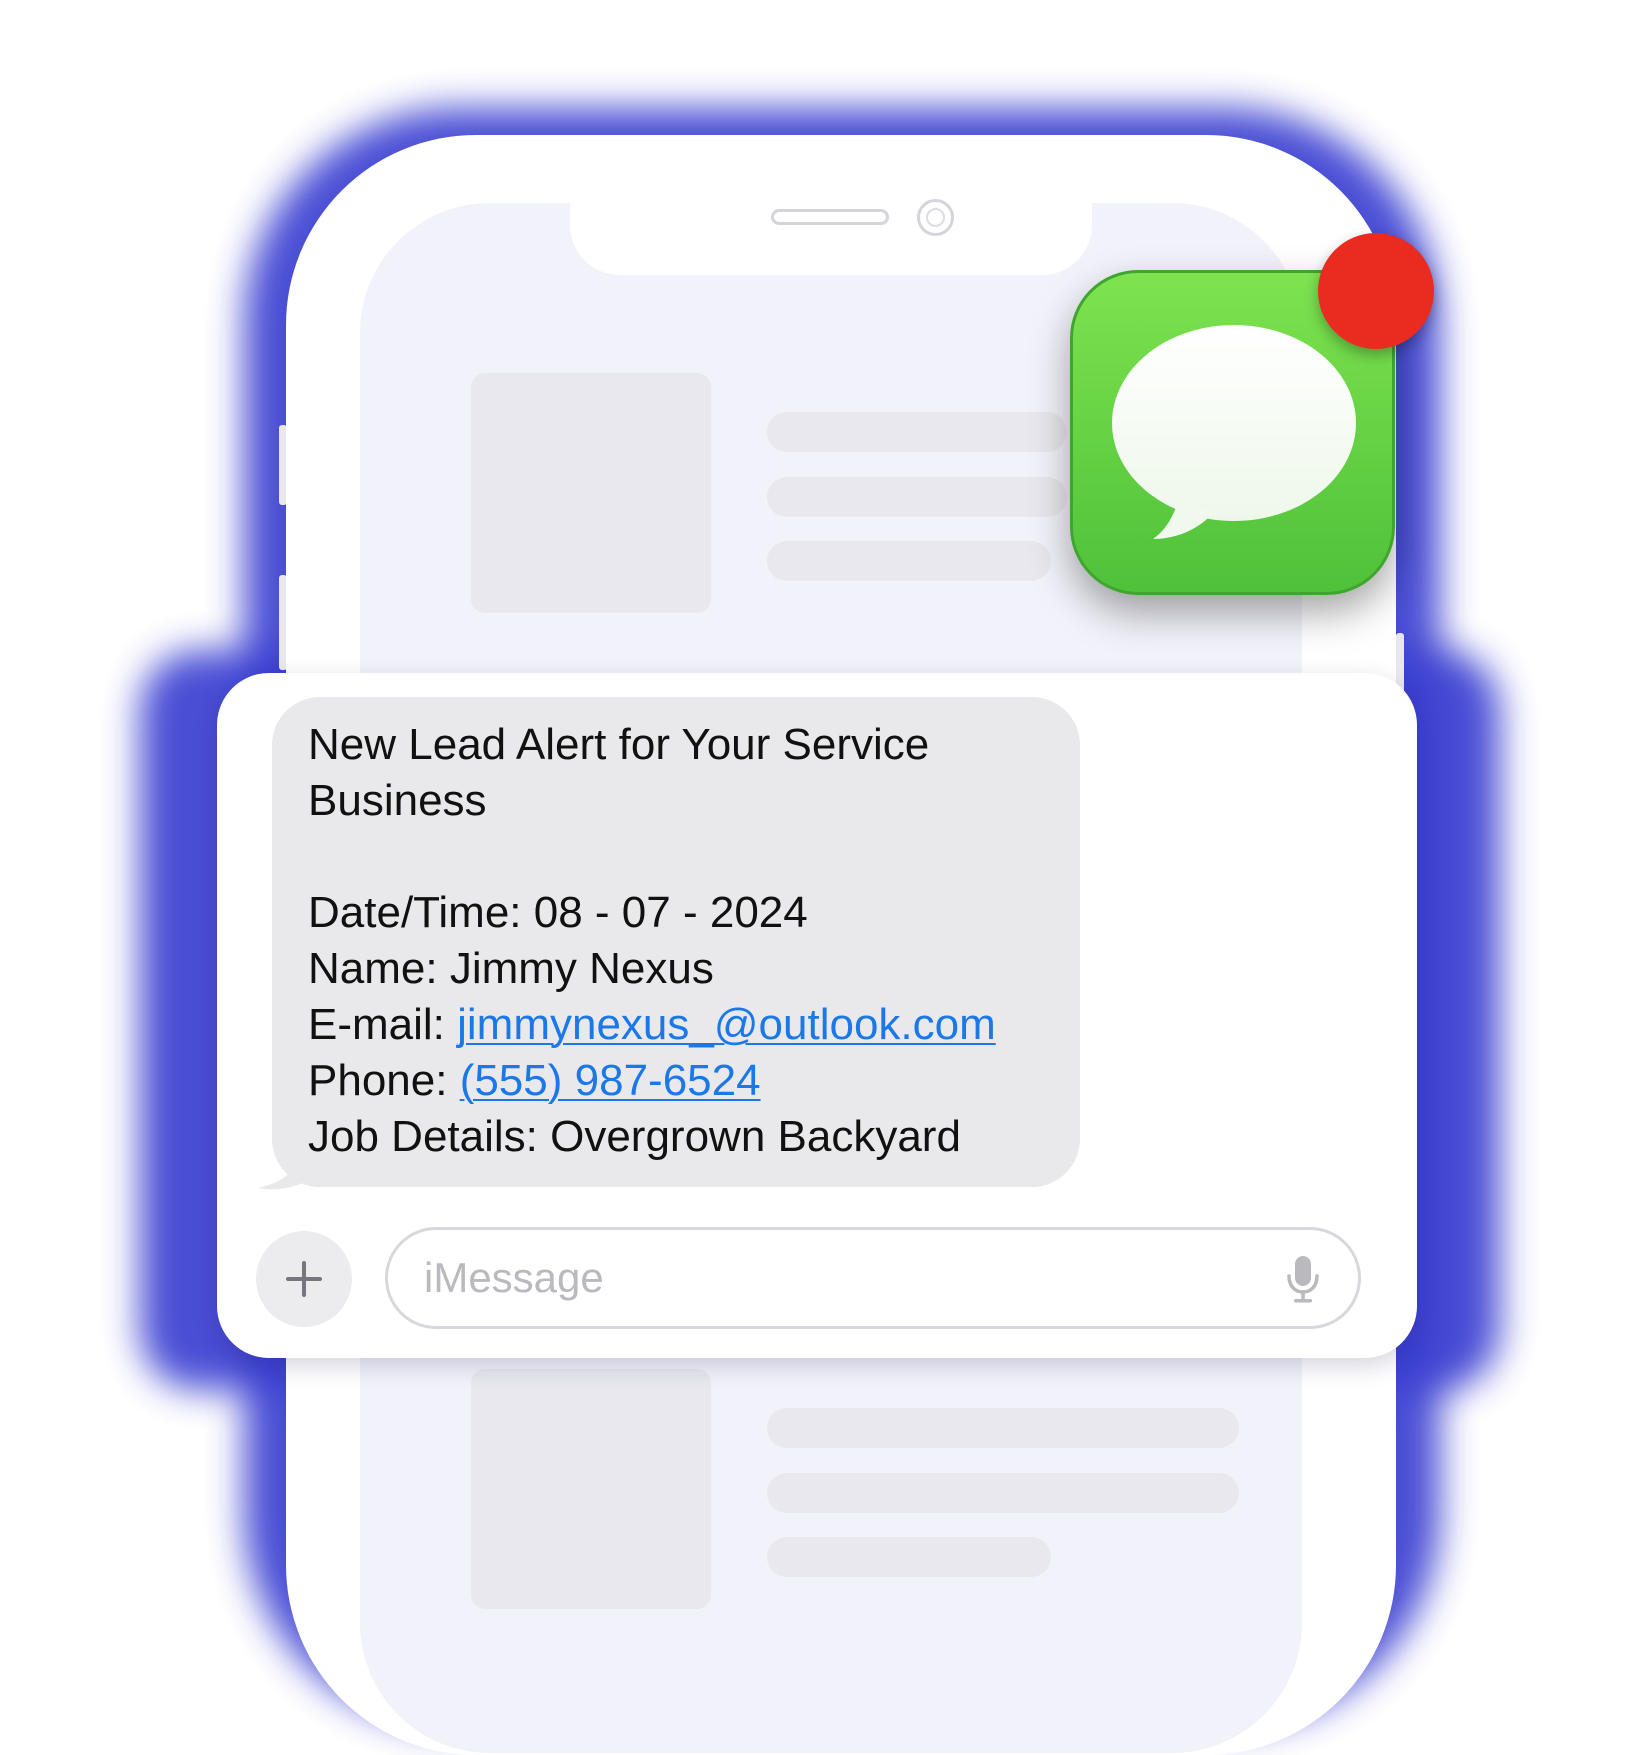 Image resolution: width=1630 pixels, height=1755 pixels. I want to click on email-link: jimmynexus_@outlook.com, so click(726, 1024).